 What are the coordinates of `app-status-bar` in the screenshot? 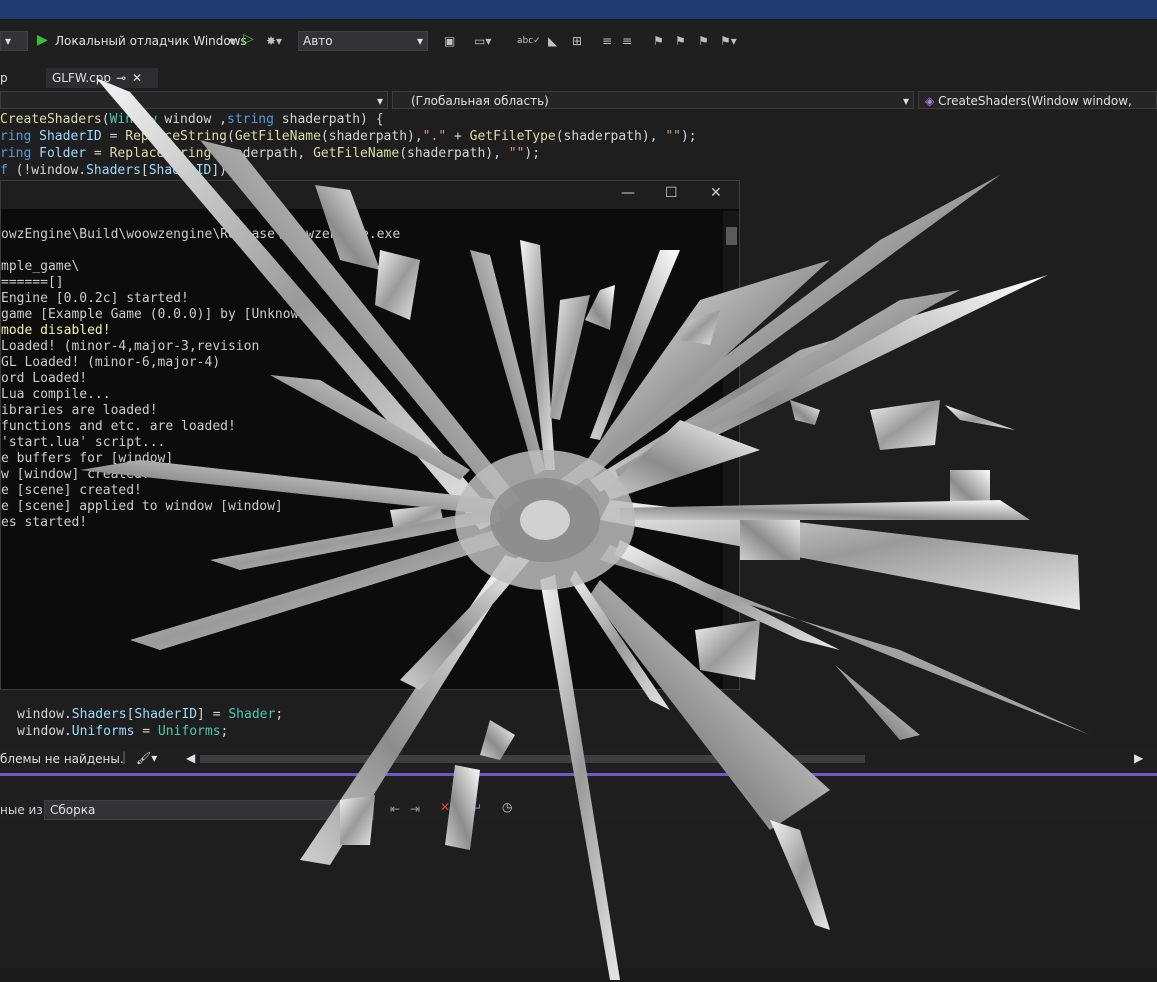 It's located at (578, 975).